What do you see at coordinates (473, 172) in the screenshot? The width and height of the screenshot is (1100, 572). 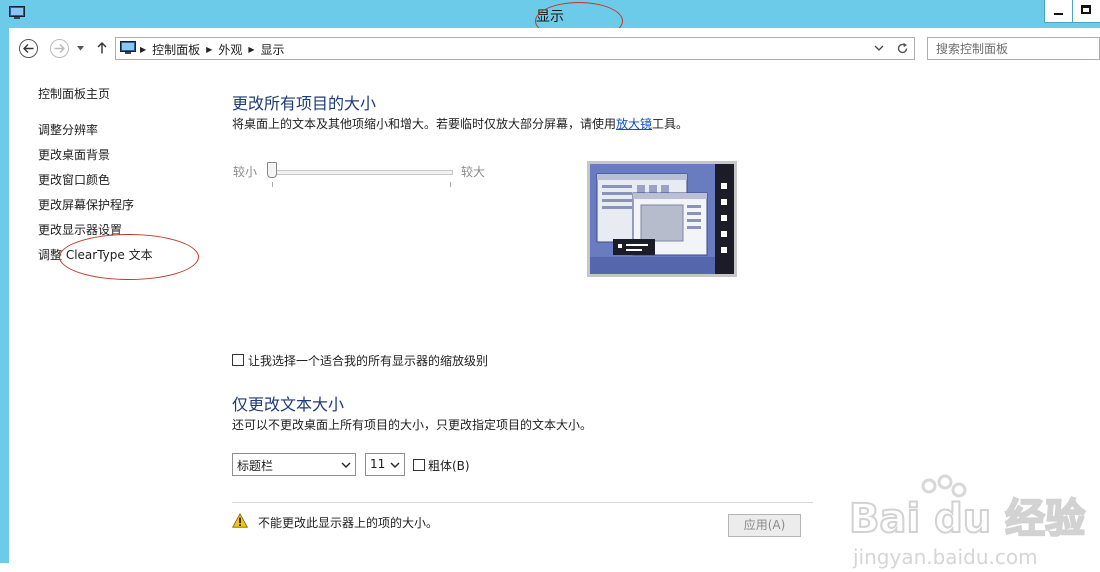 I see `slider-max-label: 较大` at bounding box center [473, 172].